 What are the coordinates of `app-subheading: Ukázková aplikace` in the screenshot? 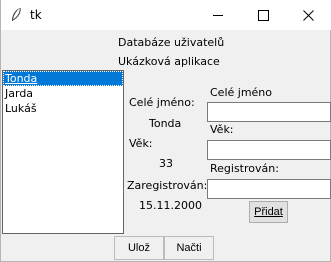 It's located at (169, 61).